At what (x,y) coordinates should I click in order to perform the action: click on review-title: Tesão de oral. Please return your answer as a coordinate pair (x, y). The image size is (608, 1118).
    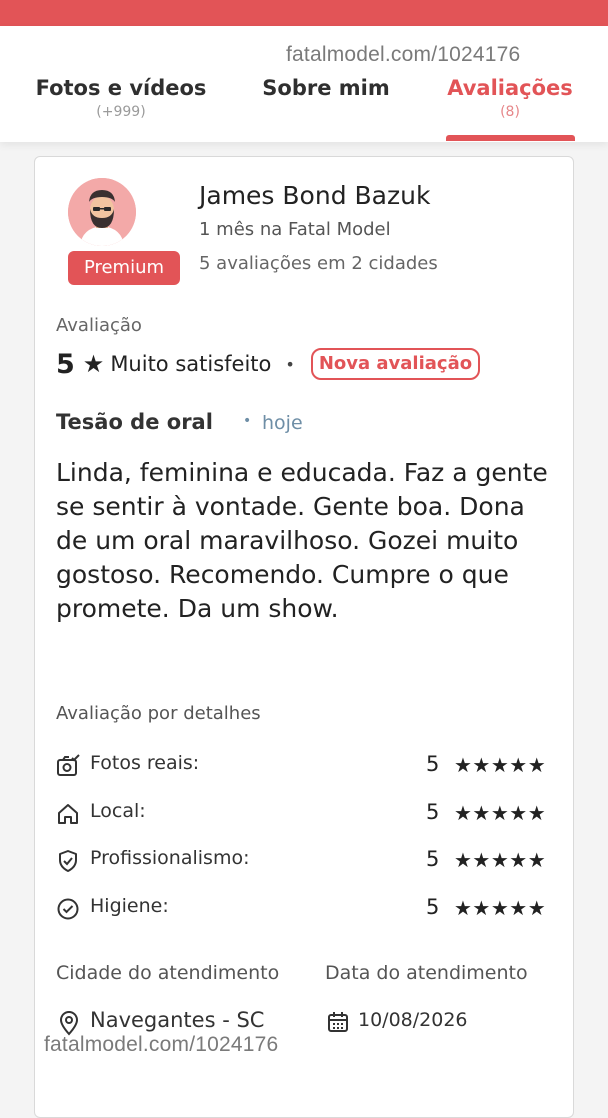
    Looking at the image, I should click on (134, 422).